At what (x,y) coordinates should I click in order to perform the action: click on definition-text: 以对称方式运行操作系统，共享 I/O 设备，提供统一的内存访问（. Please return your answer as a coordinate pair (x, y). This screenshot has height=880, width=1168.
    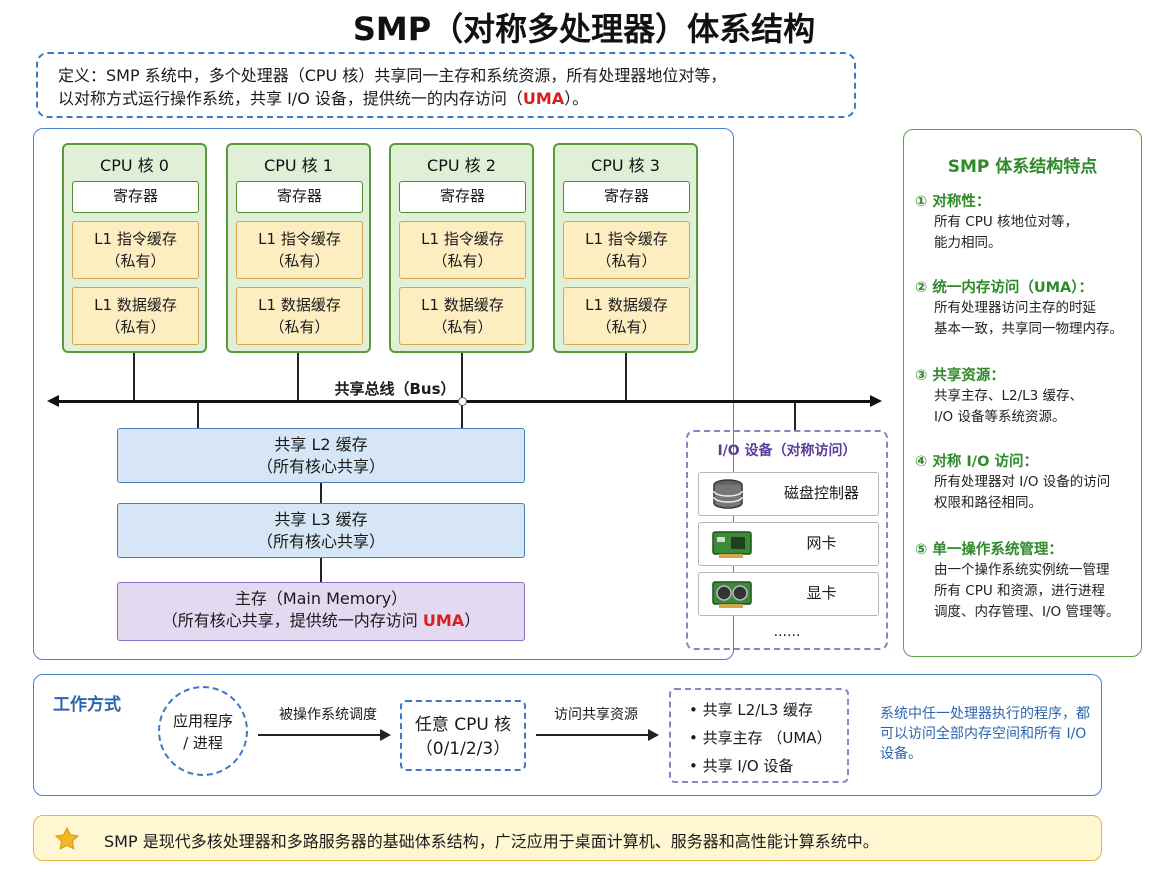
    Looking at the image, I should click on (290, 98).